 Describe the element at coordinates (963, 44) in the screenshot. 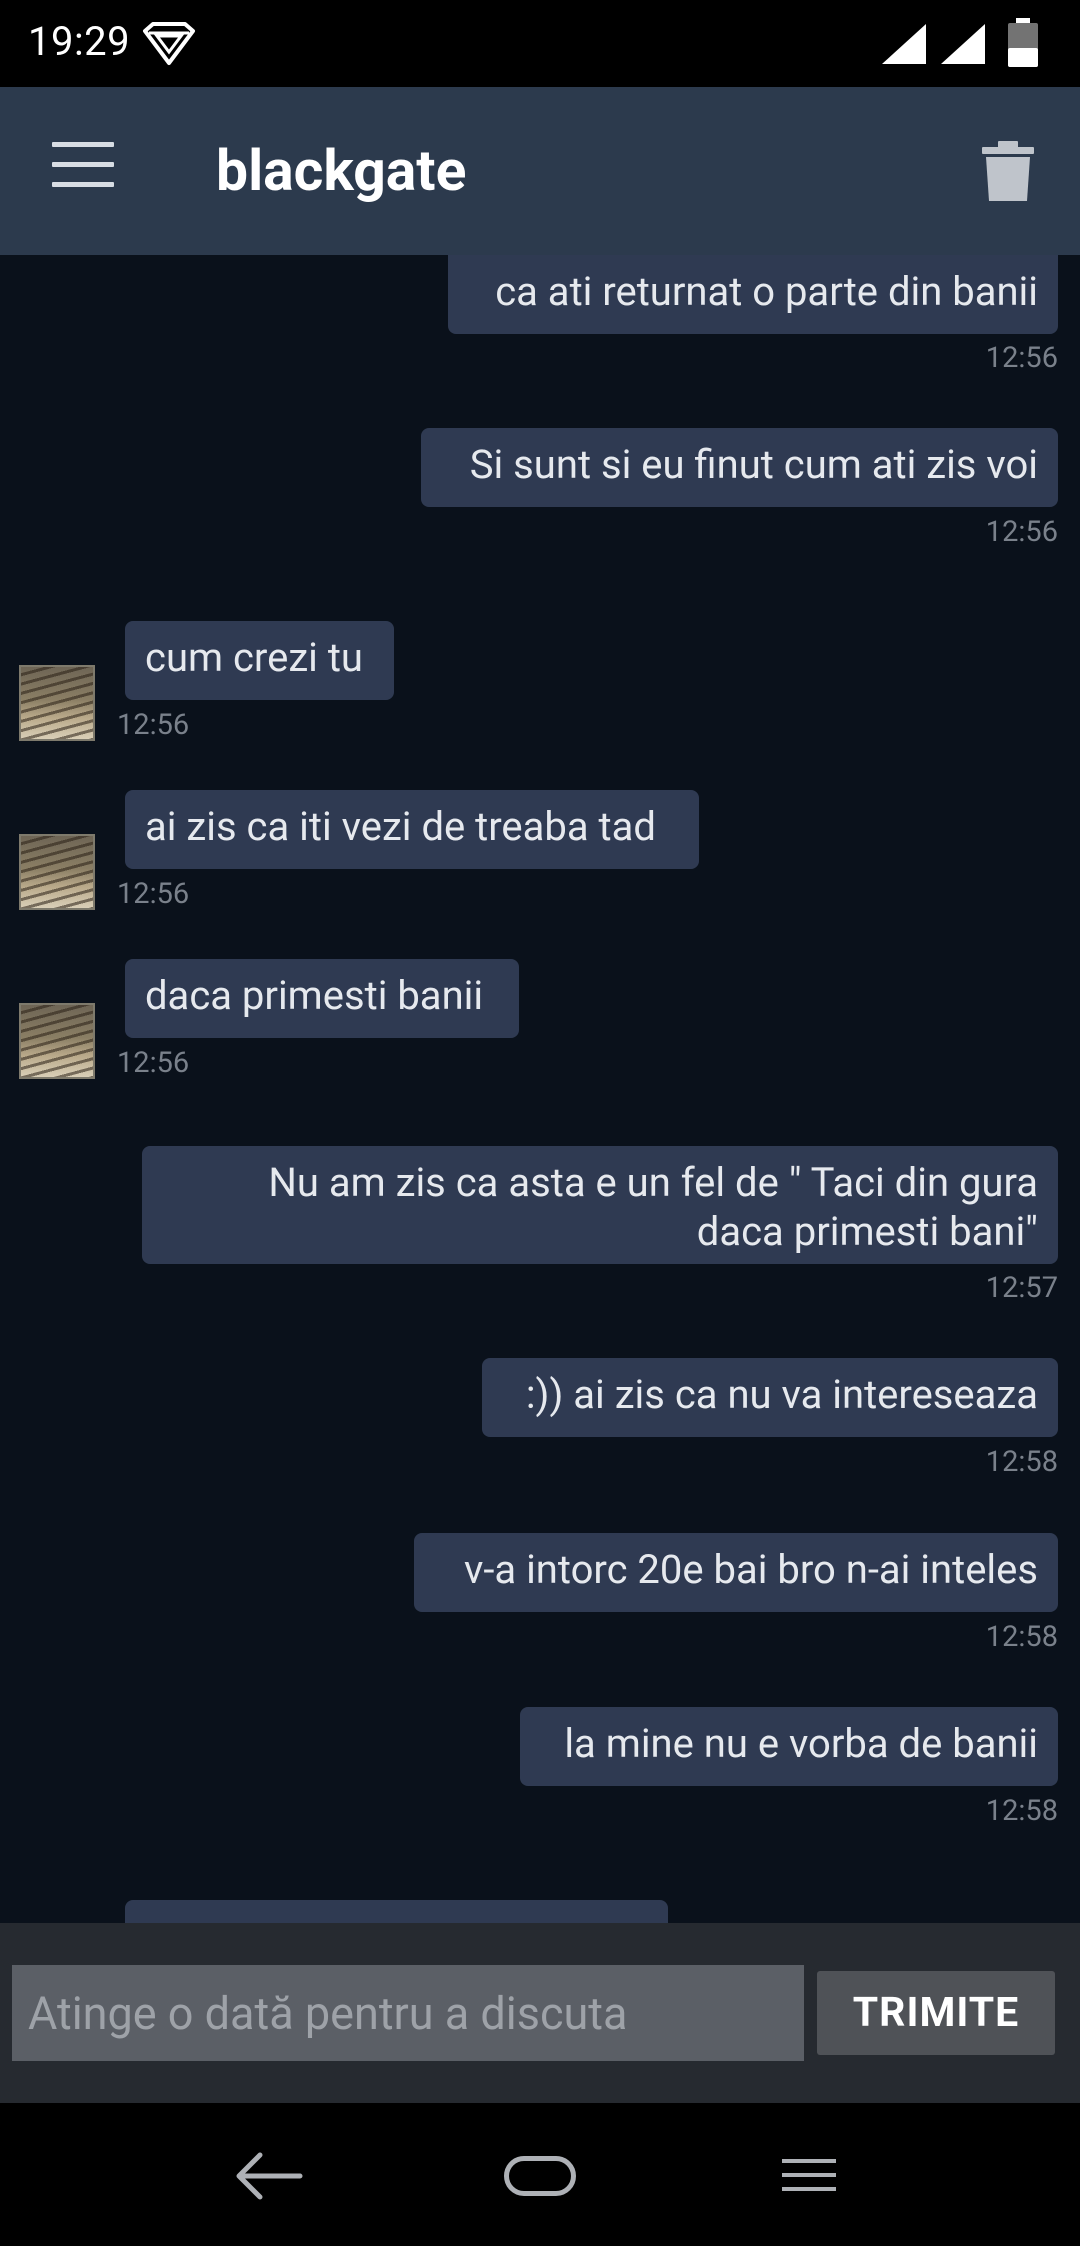

I see `signal-sim2-icon` at that location.